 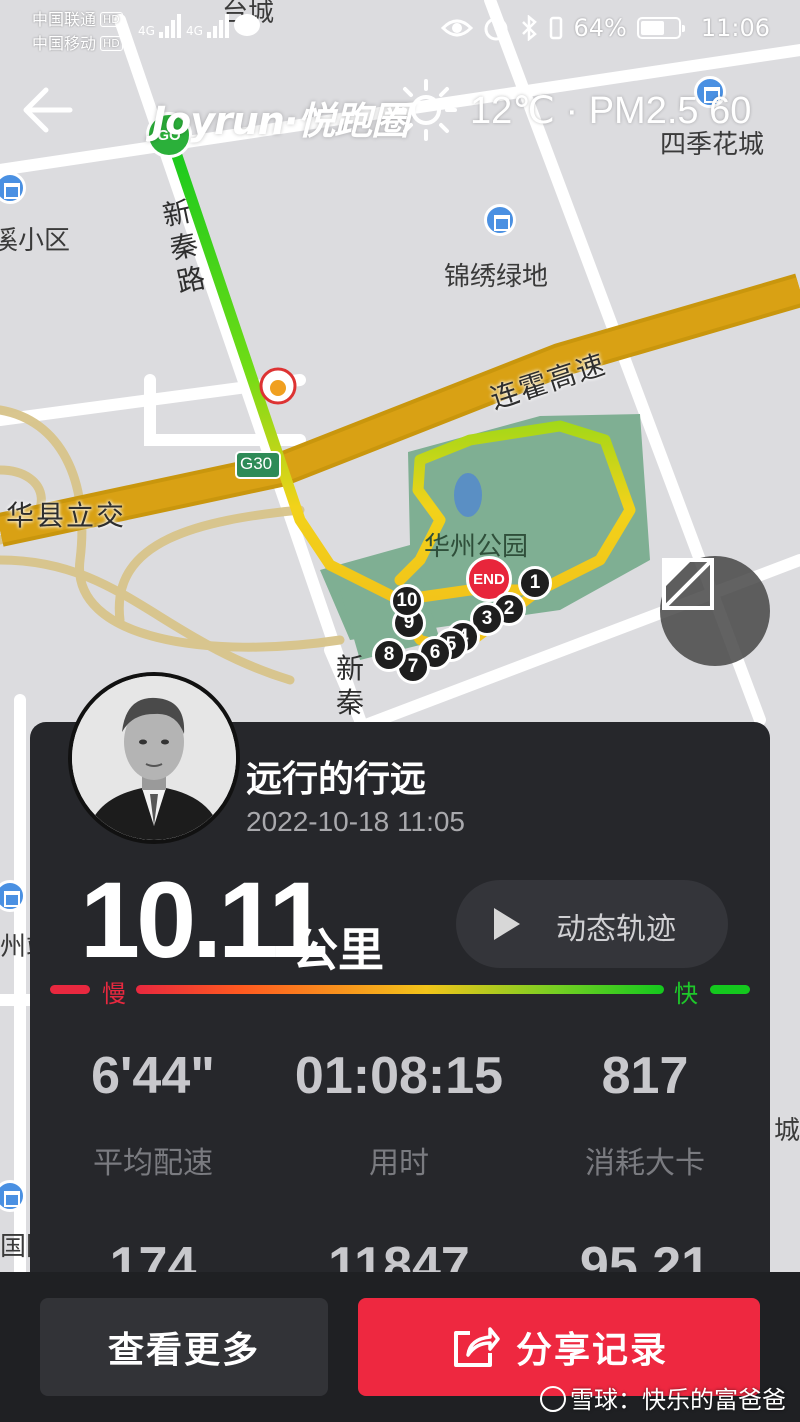 I want to click on poi-pin-icon, so click(x=500, y=220).